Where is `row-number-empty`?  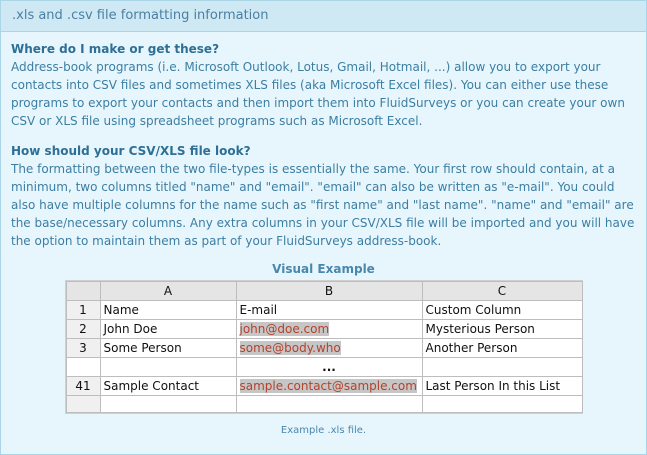
row-number-empty is located at coordinates (83, 404).